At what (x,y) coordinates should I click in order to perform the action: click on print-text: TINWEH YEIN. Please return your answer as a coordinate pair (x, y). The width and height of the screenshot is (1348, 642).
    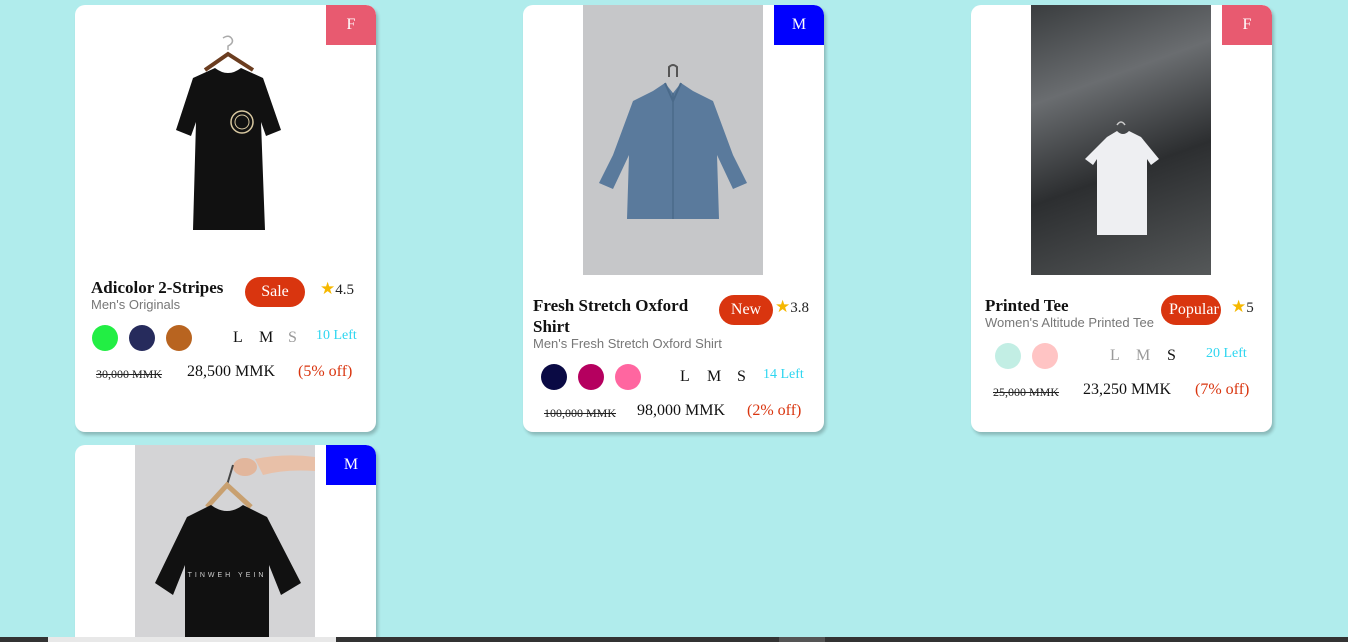
    Looking at the image, I should click on (227, 575).